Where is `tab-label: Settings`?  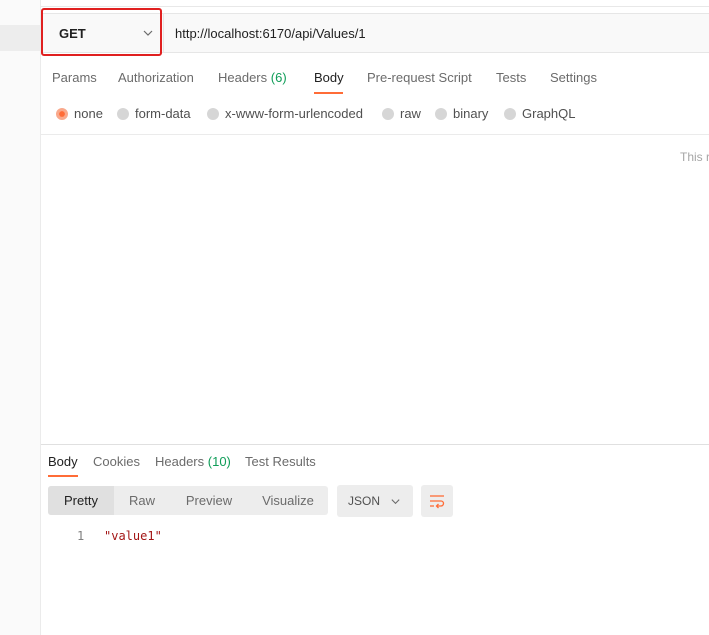 tab-label: Settings is located at coordinates (573, 77).